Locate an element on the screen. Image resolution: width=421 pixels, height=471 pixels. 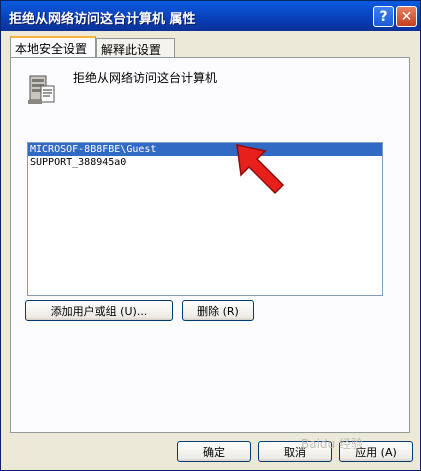
remove-button: 删除 (R) is located at coordinates (218, 310).